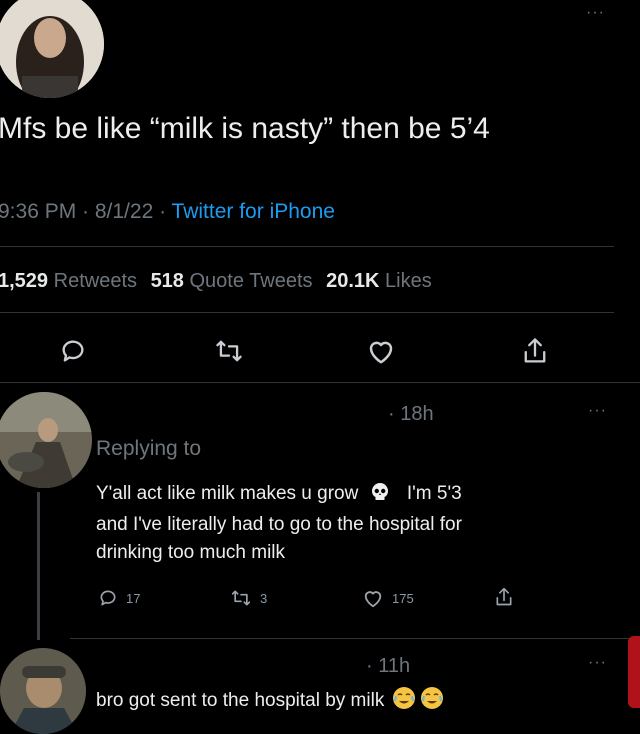  What do you see at coordinates (232, 281) in the screenshot?
I see `quote-tweets-stat: 518 Quote Tweets` at bounding box center [232, 281].